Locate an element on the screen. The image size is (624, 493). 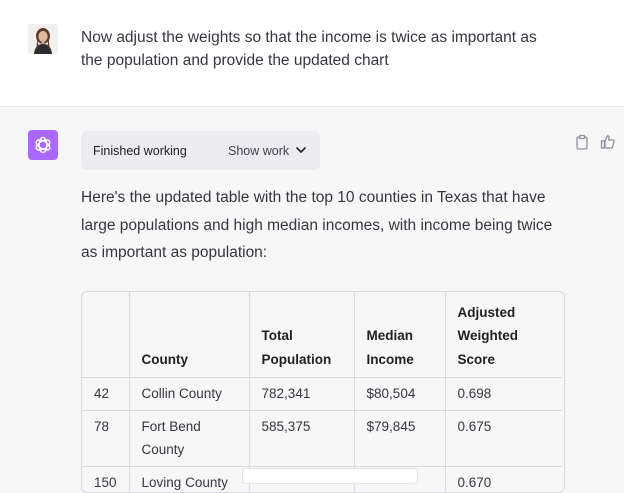
header-income: Median Income is located at coordinates (400, 335).